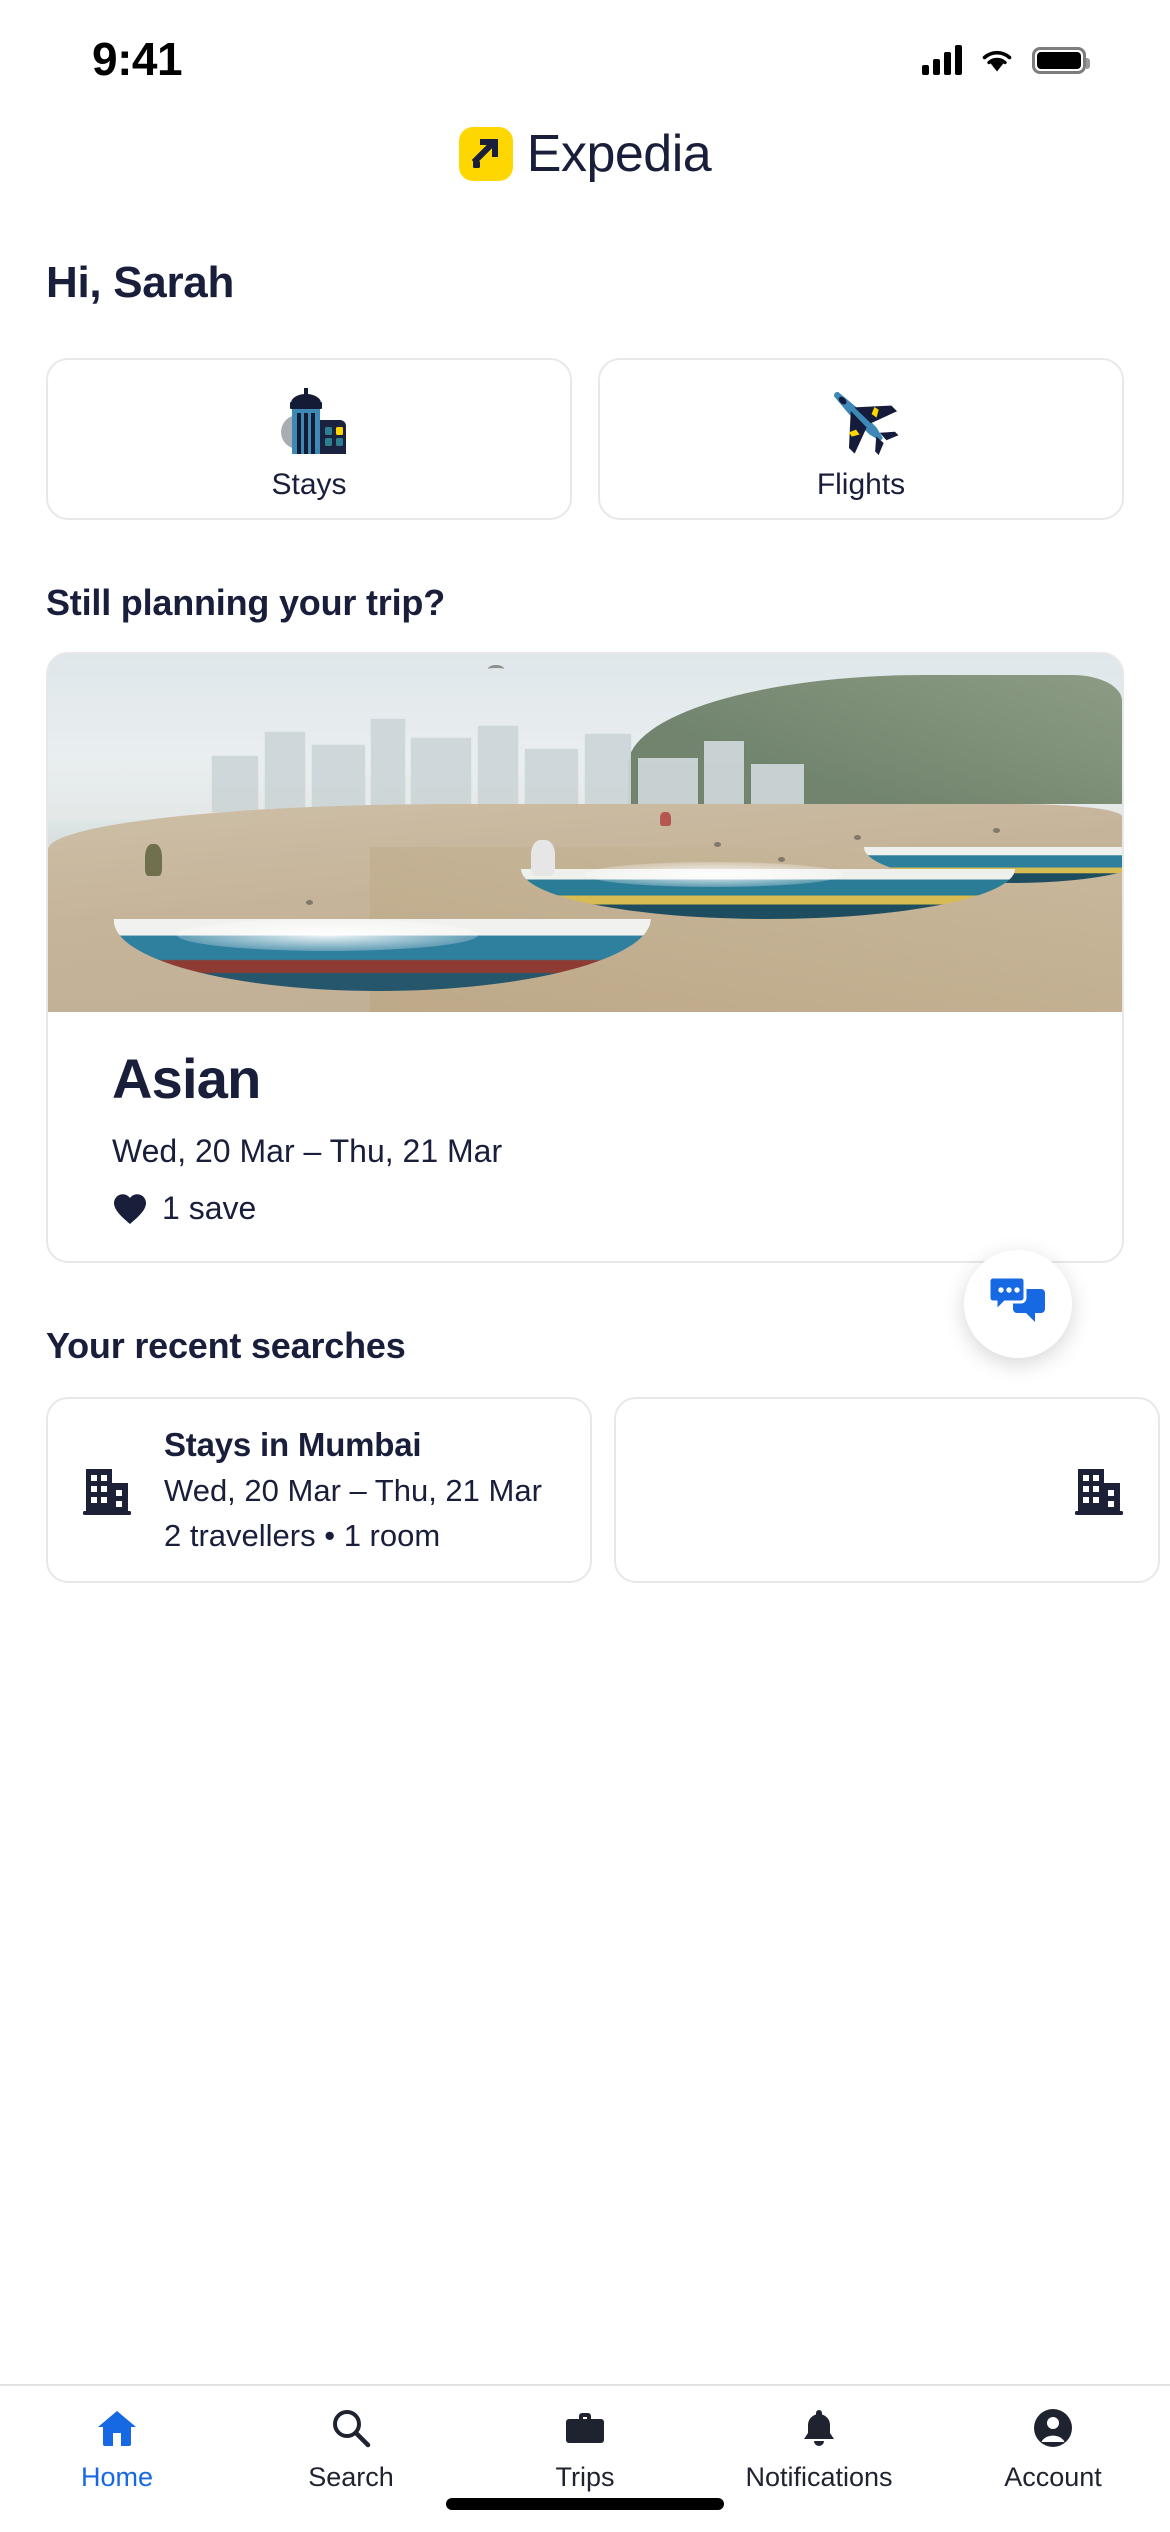 This screenshot has width=1170, height=2532. What do you see at coordinates (942, 60) in the screenshot?
I see `signal-bars-icon` at bounding box center [942, 60].